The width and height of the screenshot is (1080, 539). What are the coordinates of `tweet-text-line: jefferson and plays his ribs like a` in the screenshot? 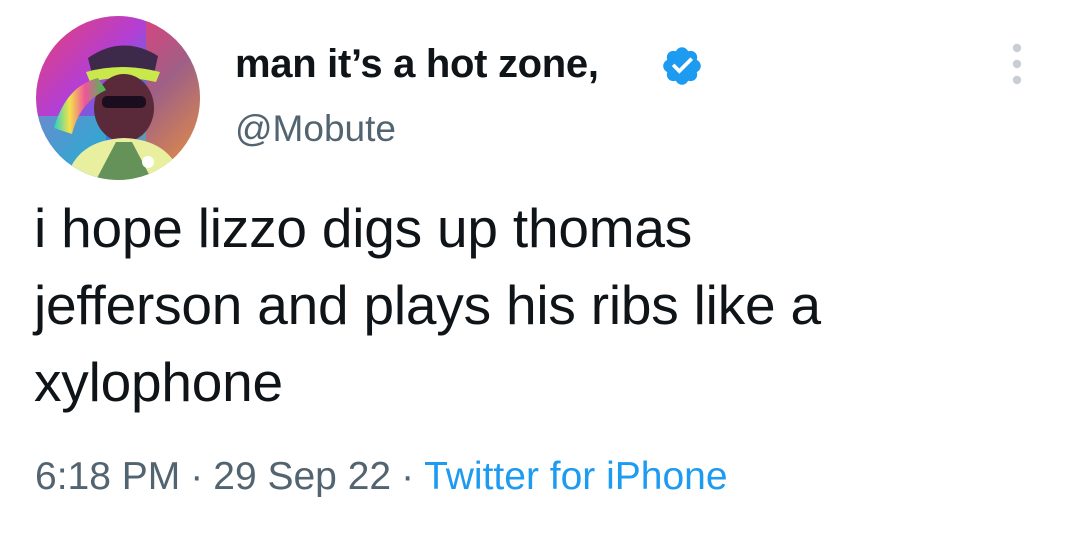 It's located at (427, 305).